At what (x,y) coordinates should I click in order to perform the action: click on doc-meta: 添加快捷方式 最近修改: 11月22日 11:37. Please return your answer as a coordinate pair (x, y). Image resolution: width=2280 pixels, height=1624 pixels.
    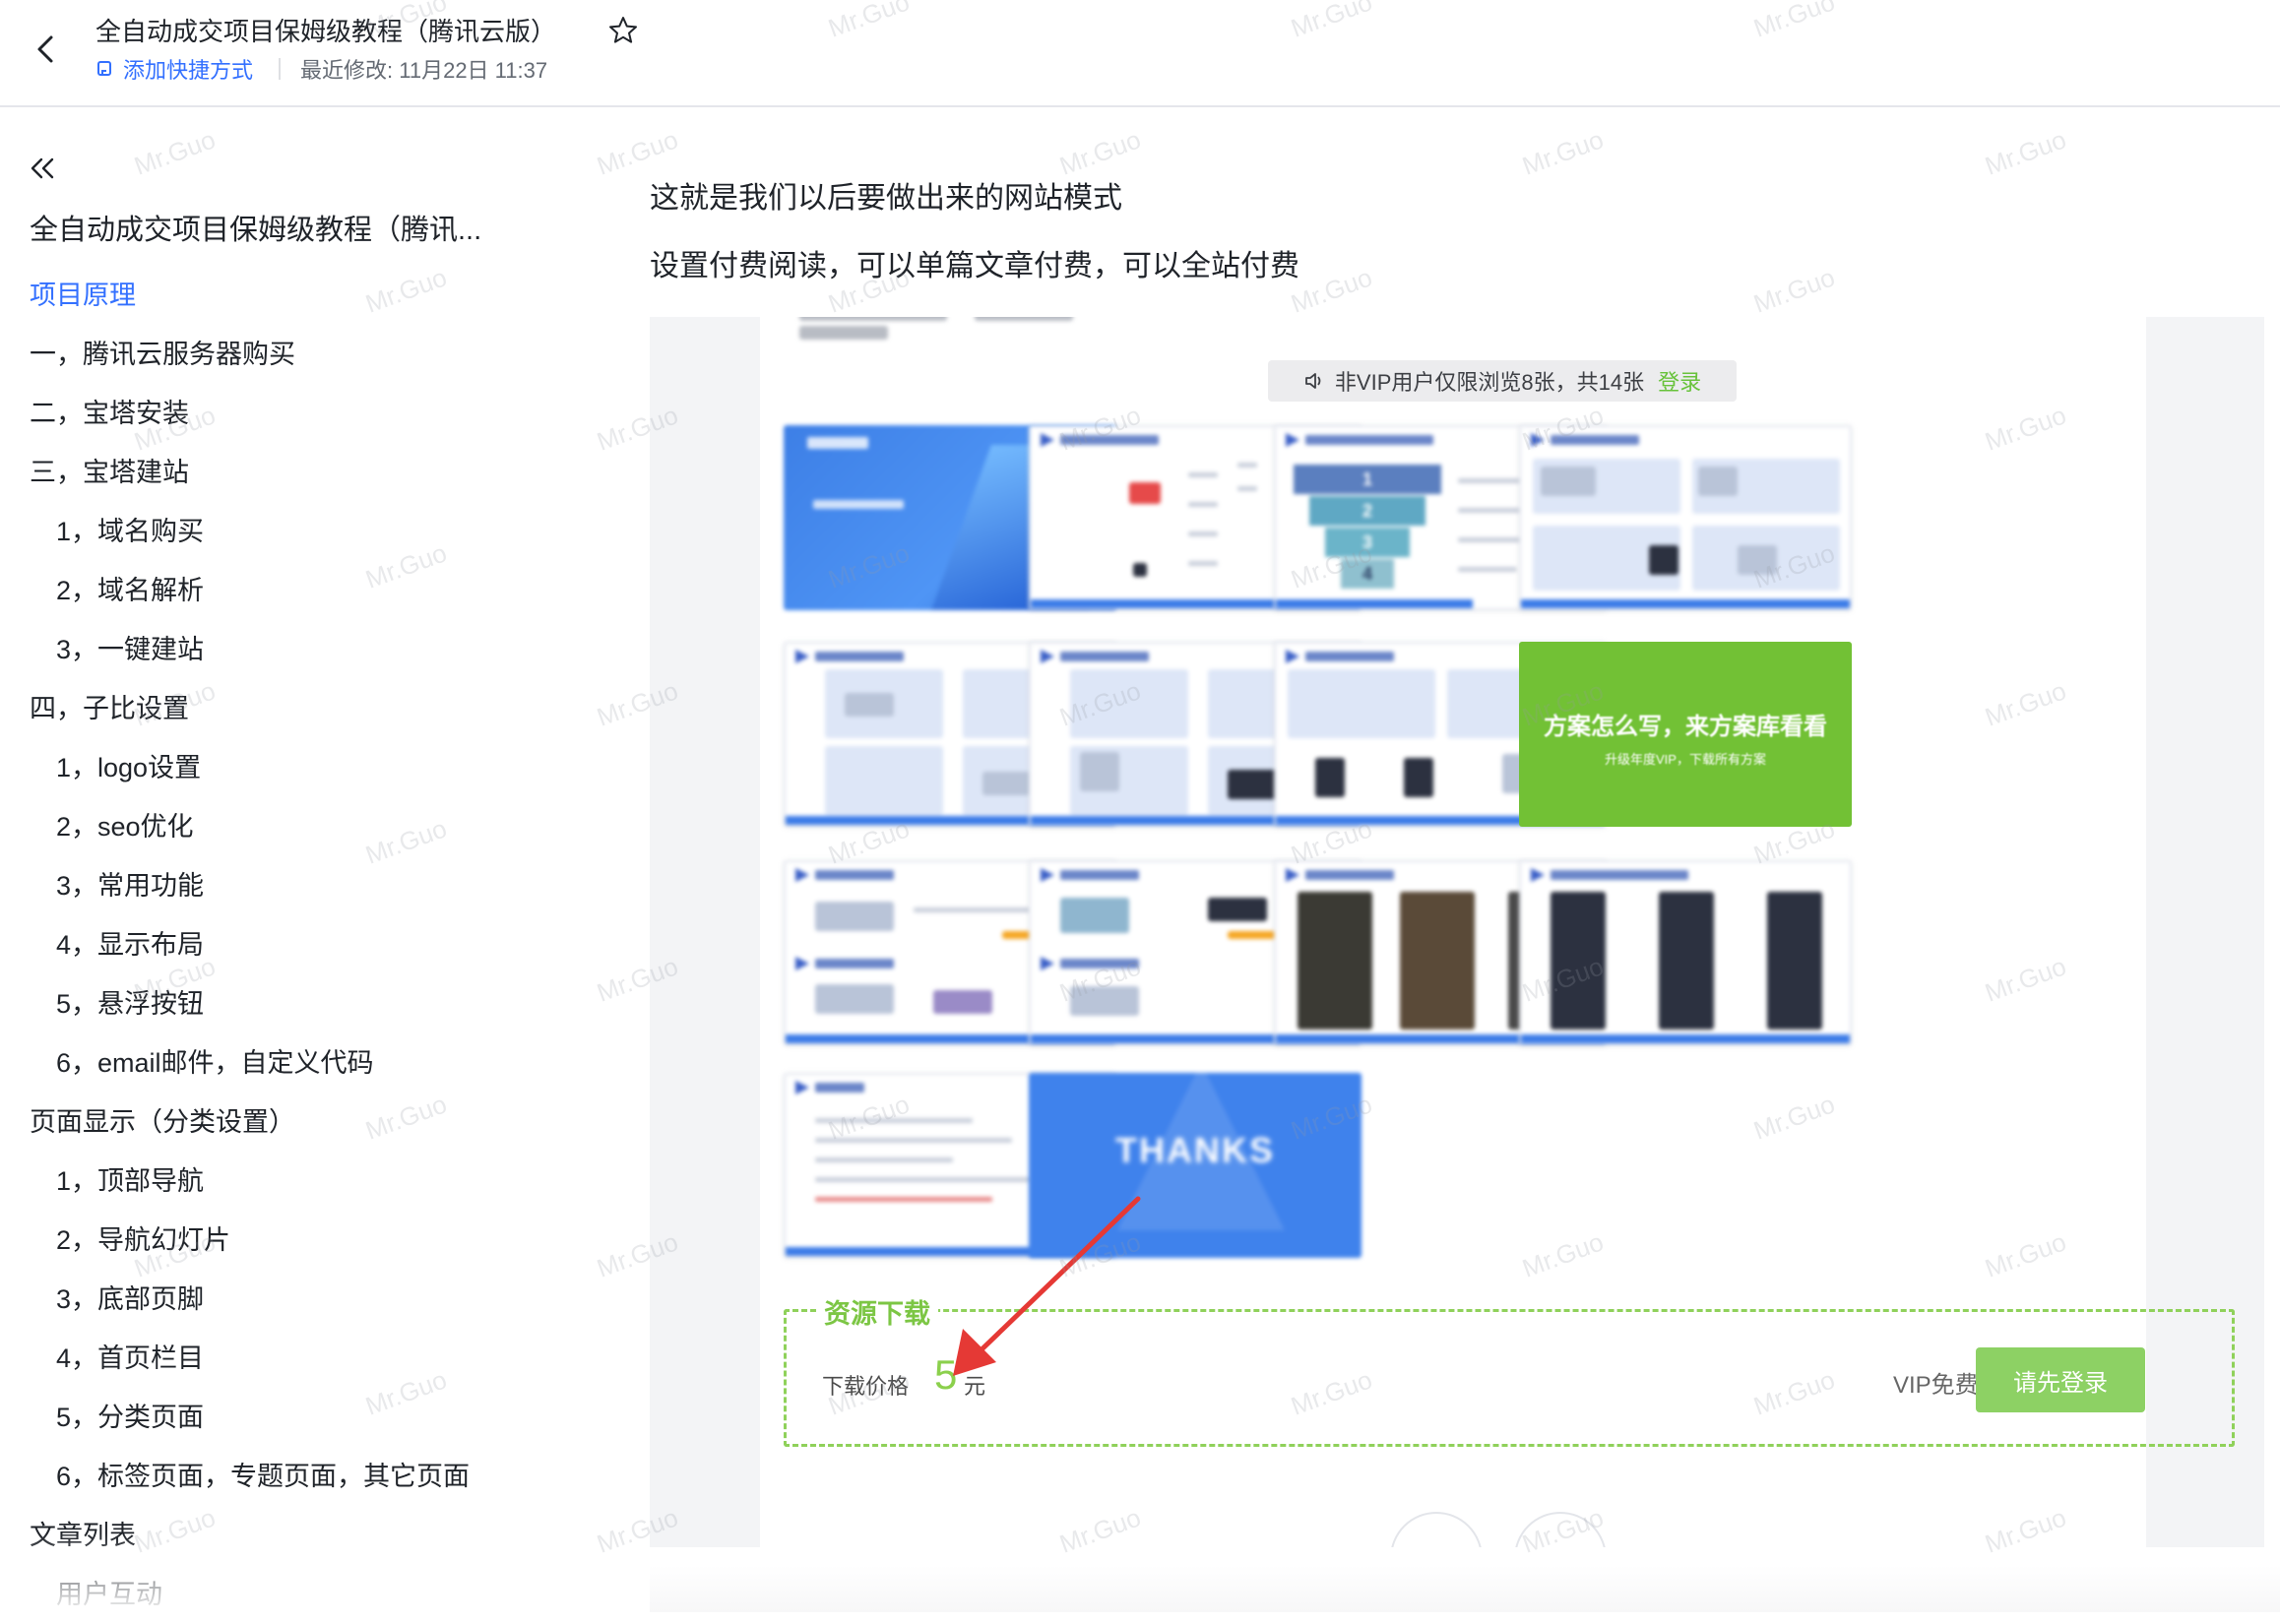
    Looking at the image, I should click on (321, 69).